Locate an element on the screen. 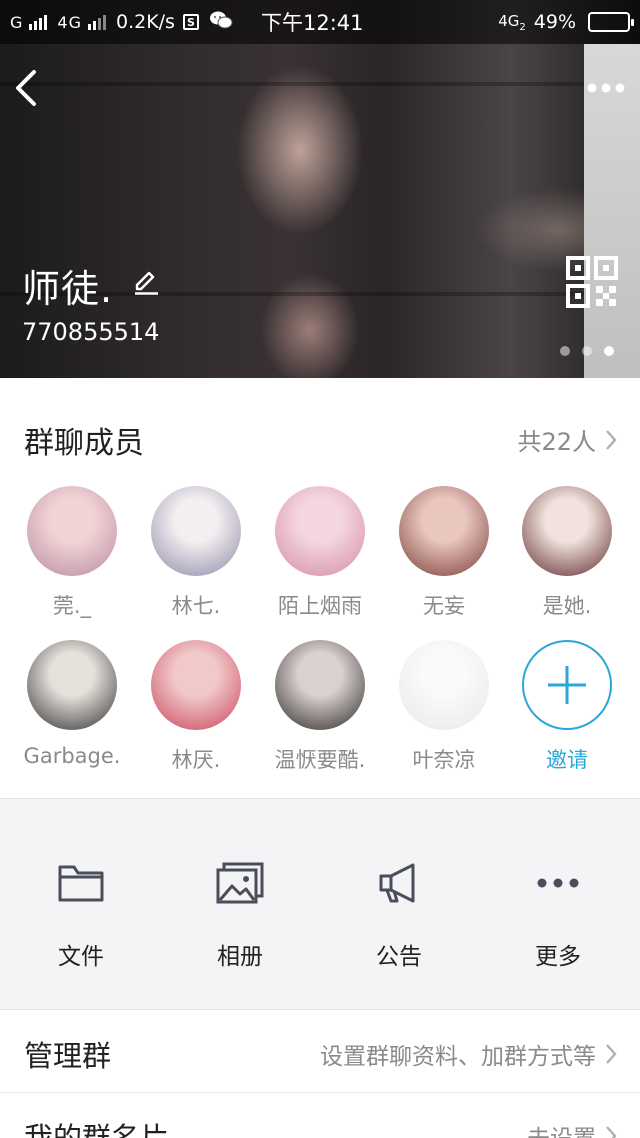 The image size is (640, 1138). manage-group-value: 设置群聊资料、加群方式等 is located at coordinates (469, 1054).